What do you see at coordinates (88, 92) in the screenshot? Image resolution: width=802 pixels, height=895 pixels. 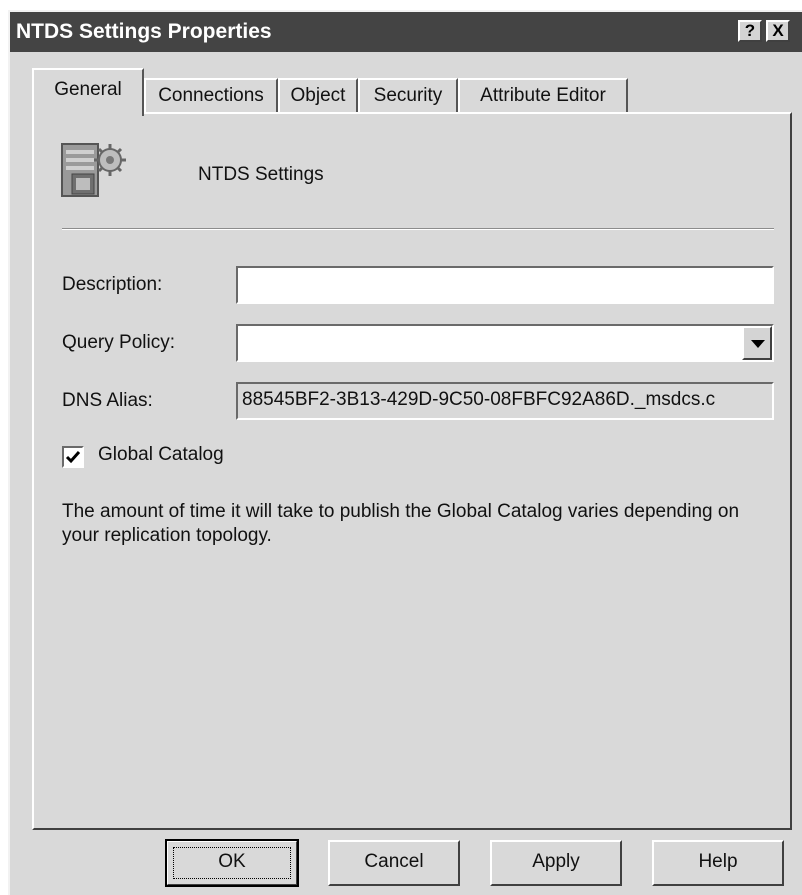 I see `tab-general: General` at bounding box center [88, 92].